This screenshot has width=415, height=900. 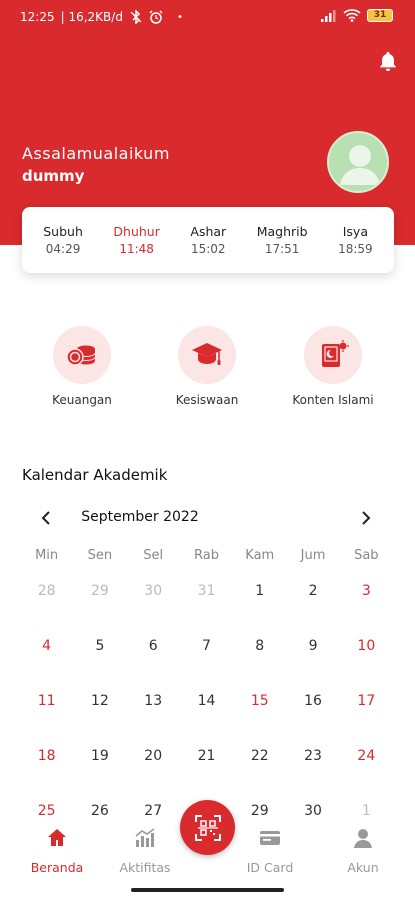 What do you see at coordinates (136, 17) in the screenshot?
I see `bluetooth-off-icon` at bounding box center [136, 17].